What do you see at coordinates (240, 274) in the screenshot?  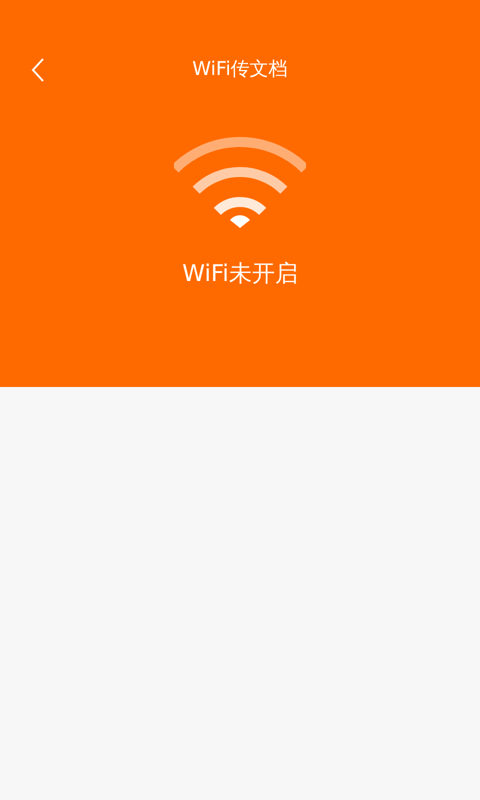 I see `wifi-status-text: WiFi未开启` at bounding box center [240, 274].